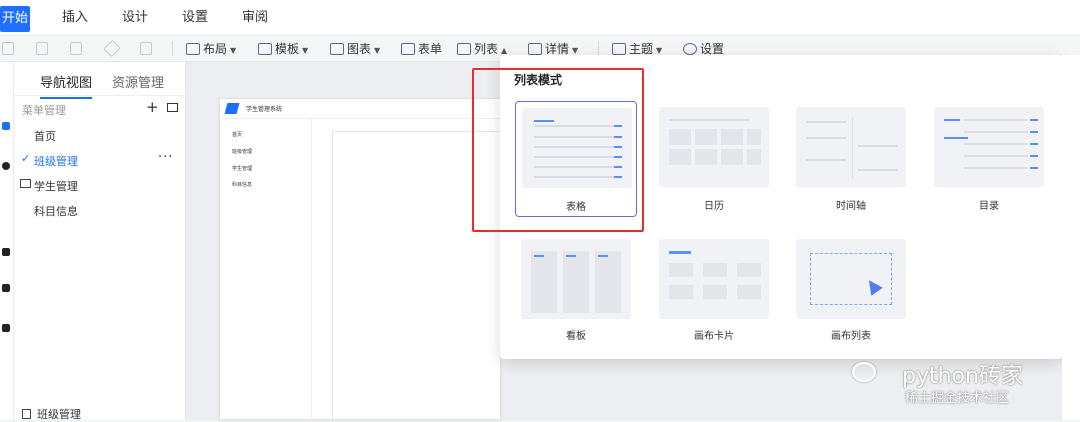 The height and width of the screenshot is (422, 1080). I want to click on chart-icon, so click(337, 49).